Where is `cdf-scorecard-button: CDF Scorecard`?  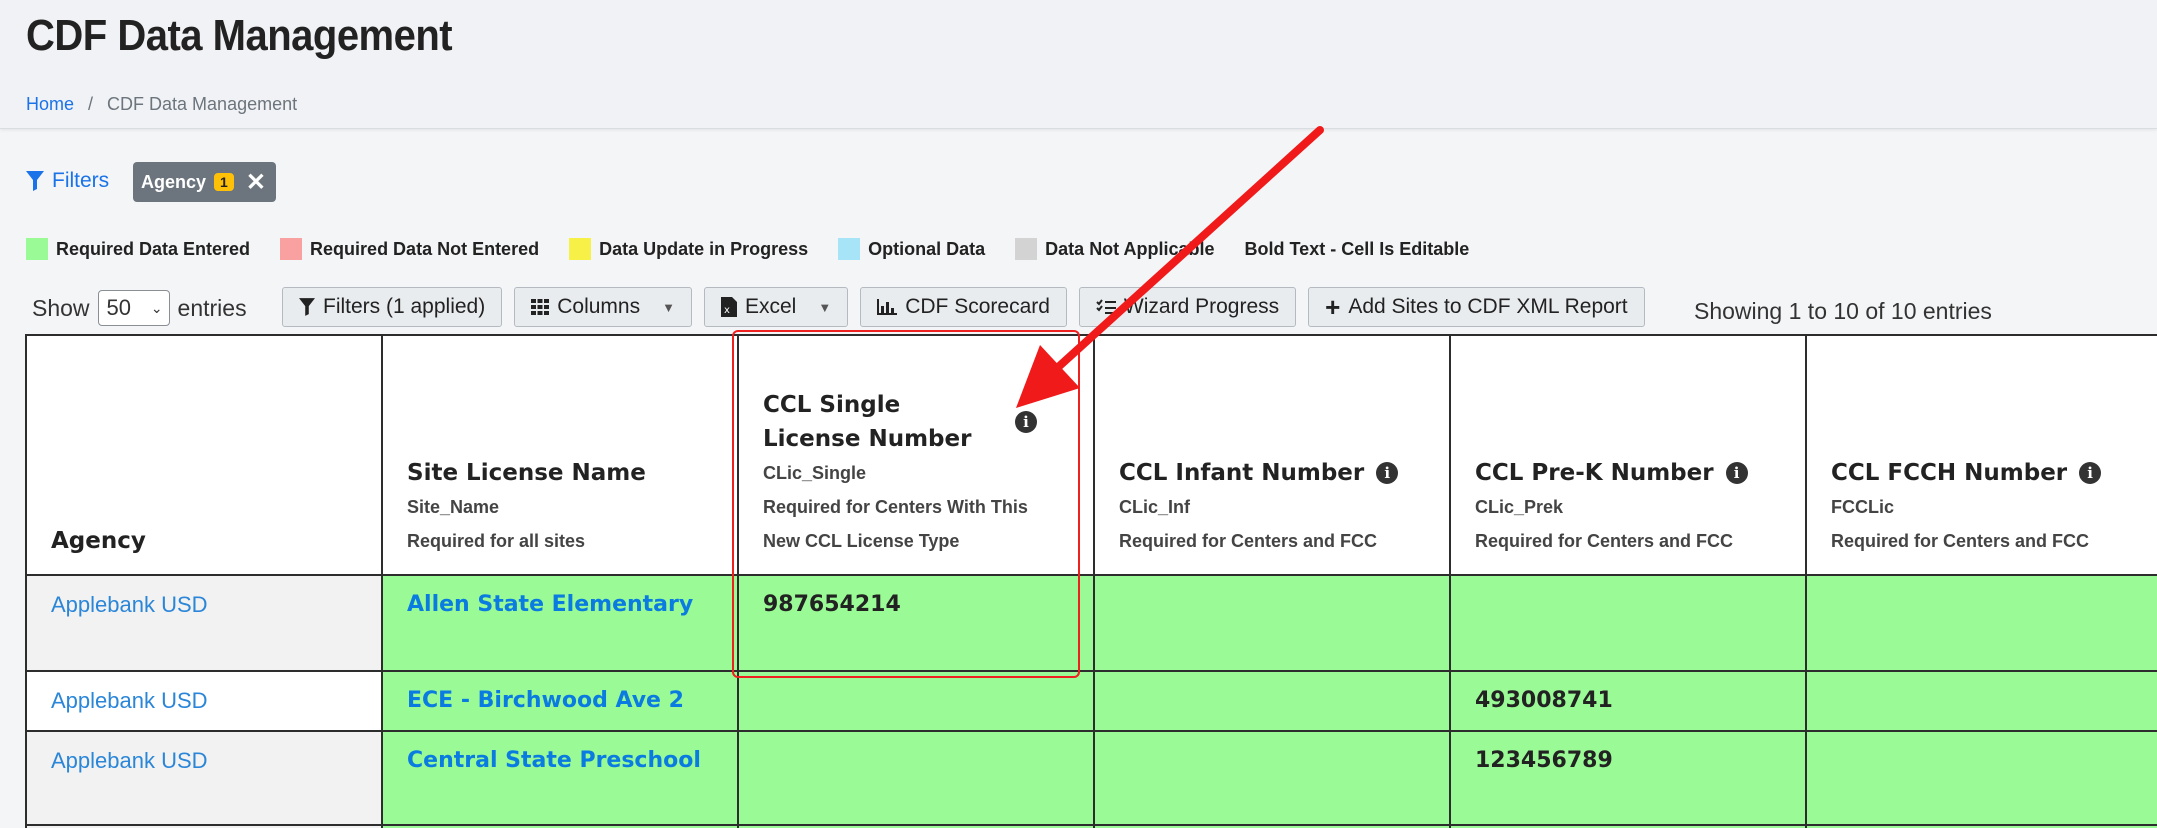
cdf-scorecard-button: CDF Scorecard is located at coordinates (963, 307).